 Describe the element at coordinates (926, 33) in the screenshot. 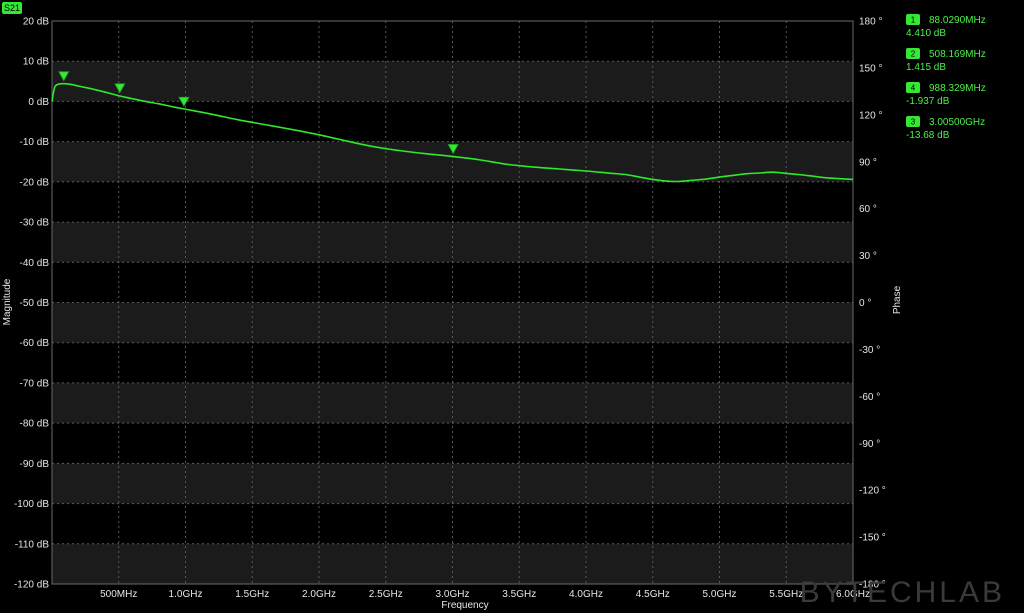

I see `marker-1-value: 4.410 dB` at that location.